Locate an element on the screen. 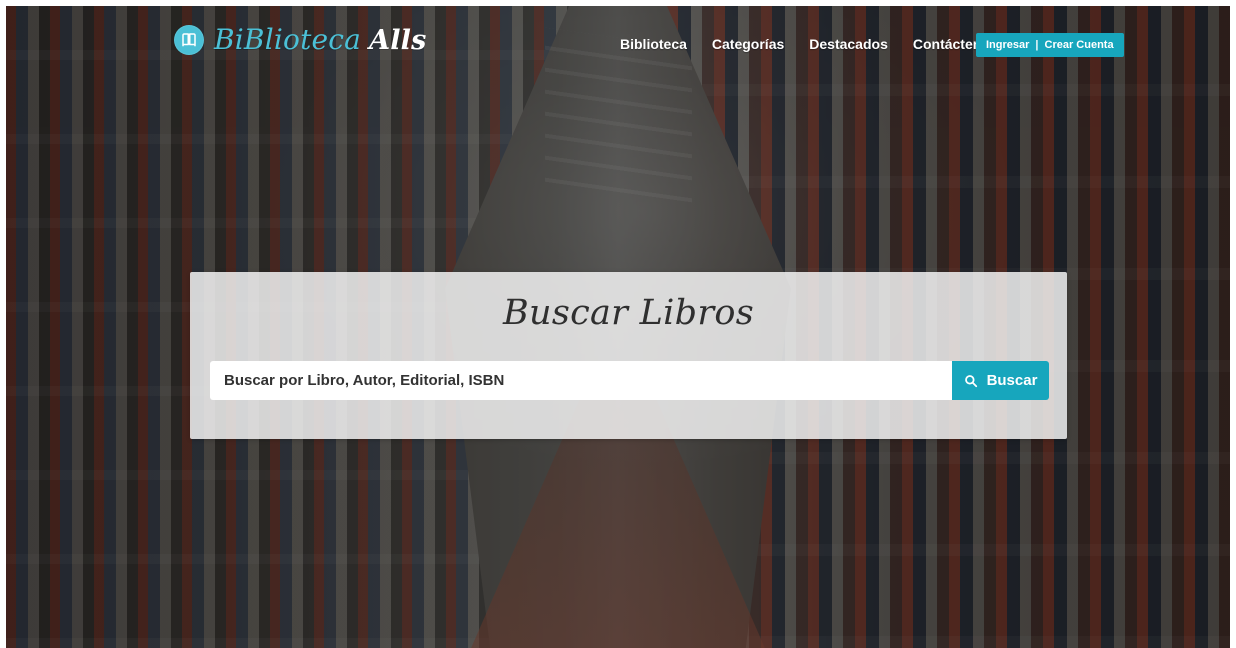 The width and height of the screenshot is (1236, 648). site-logo-name: BiBlioteca is located at coordinates (288, 39).